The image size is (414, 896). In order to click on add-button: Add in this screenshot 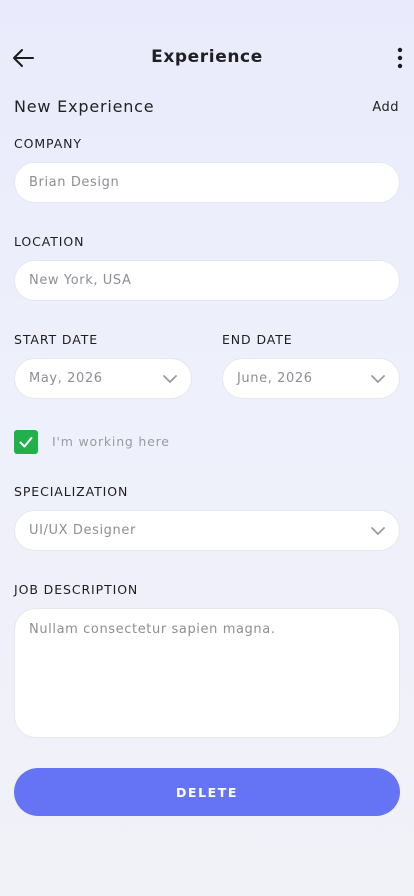, I will do `click(385, 107)`.